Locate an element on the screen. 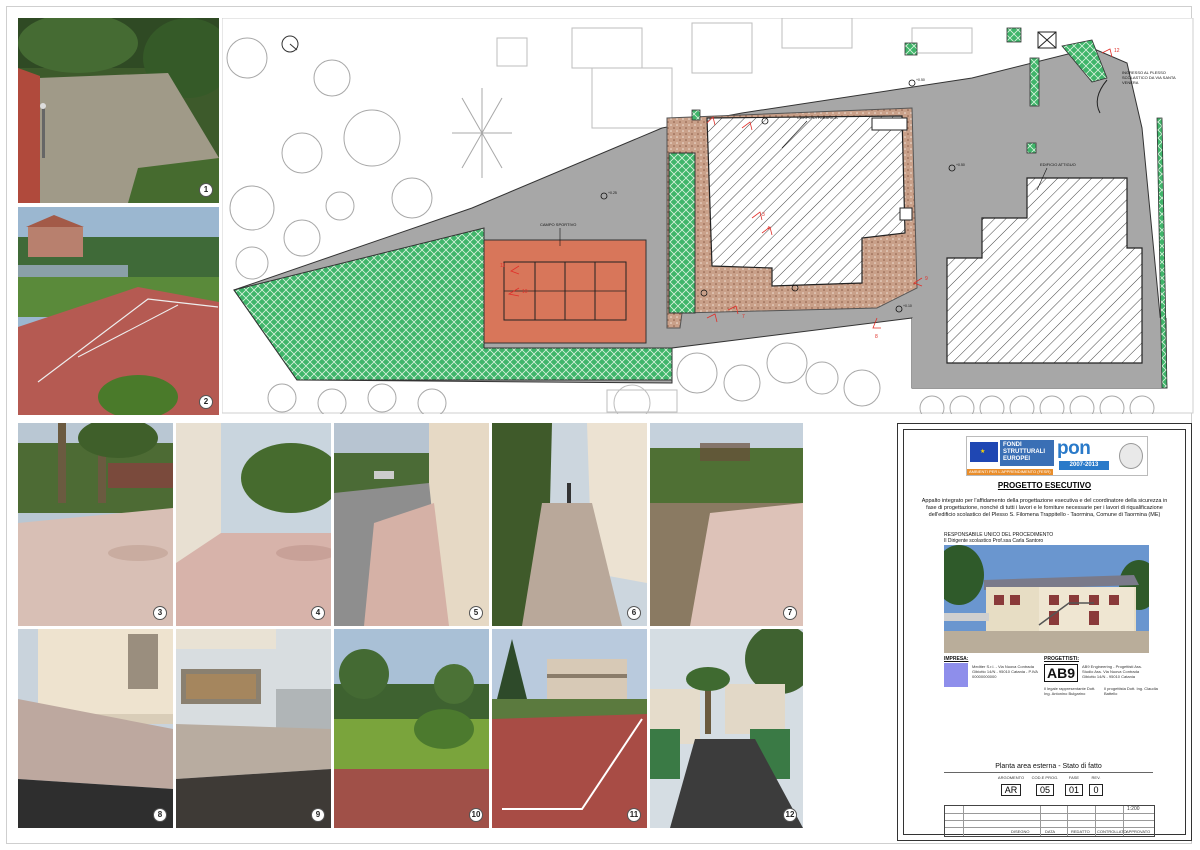  marker-11: 11 is located at coordinates (502, 266).